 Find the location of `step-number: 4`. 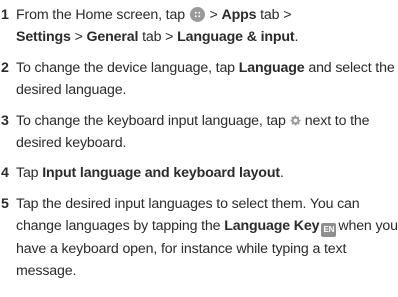

step-number: 4 is located at coordinates (5, 173).